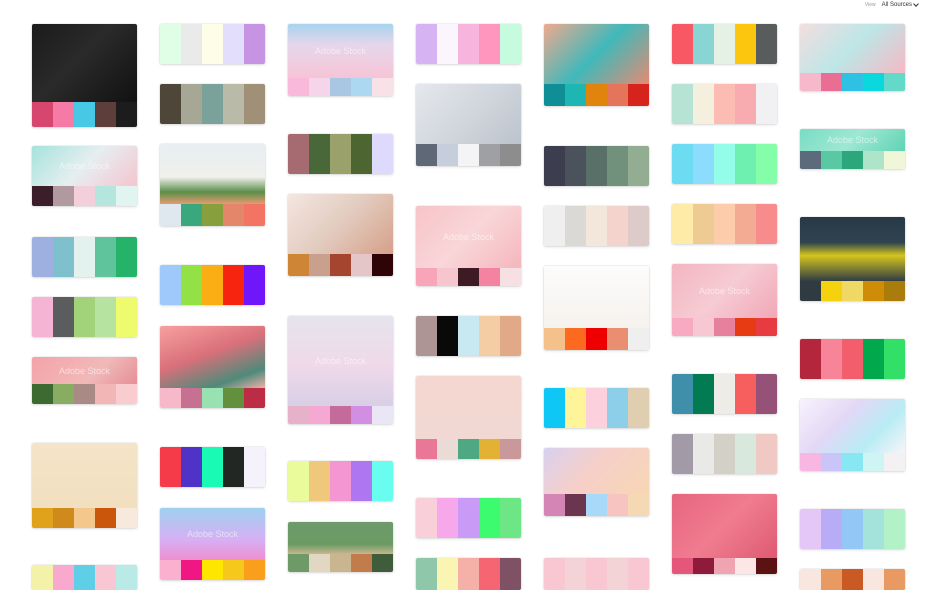 This screenshot has height=590, width=938. I want to click on palette-card-pink-marble-2: Adobe Stock, so click(724, 300).